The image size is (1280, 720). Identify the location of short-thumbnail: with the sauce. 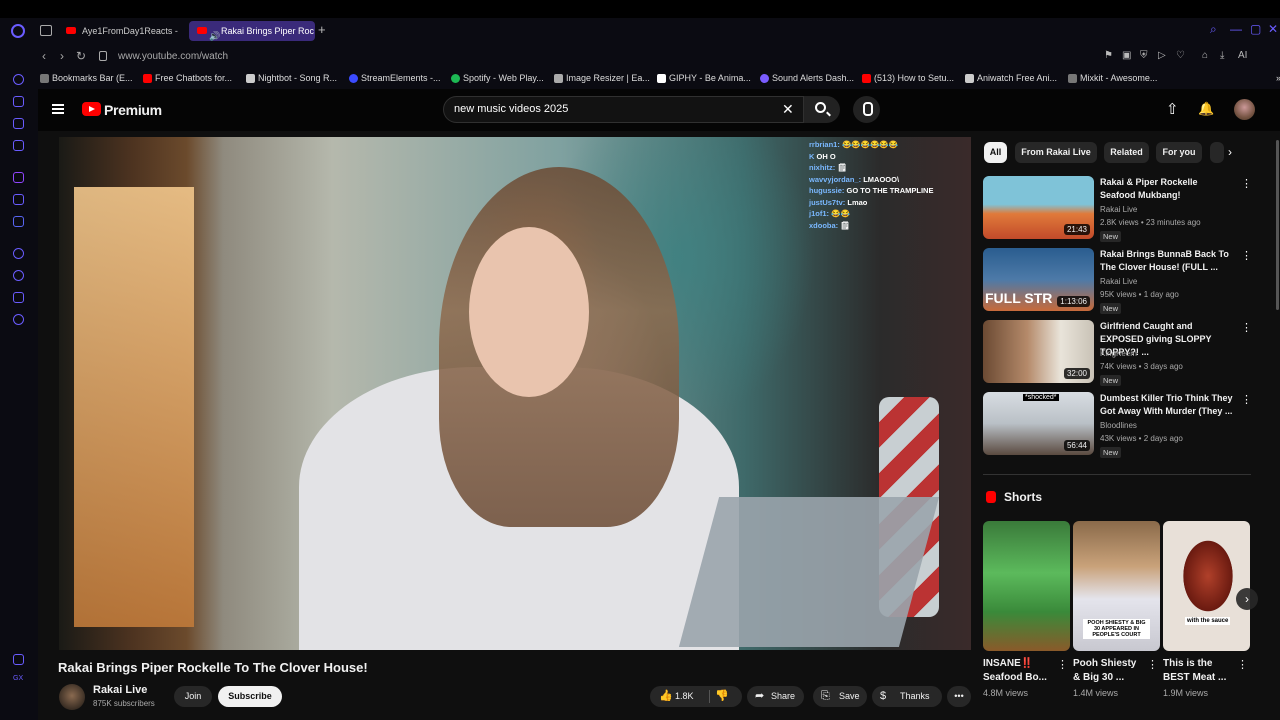
(1206, 586).